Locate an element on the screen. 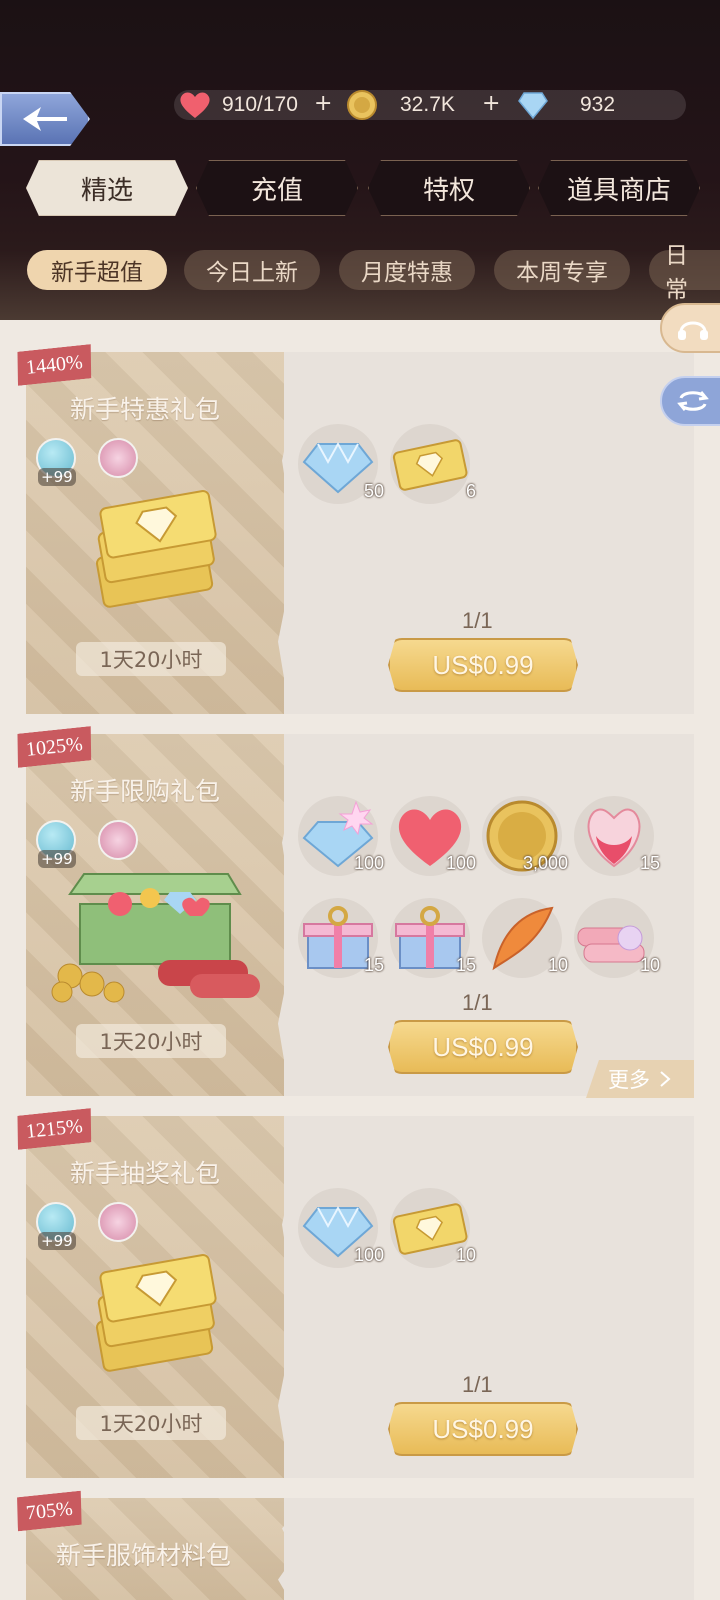  diamond-resource: 932 is located at coordinates (566, 105).